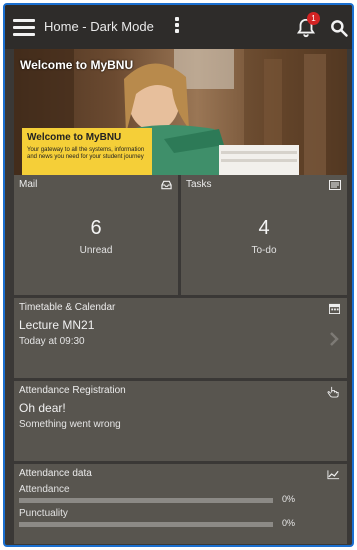  I want to click on menu-icon, so click(24, 27).